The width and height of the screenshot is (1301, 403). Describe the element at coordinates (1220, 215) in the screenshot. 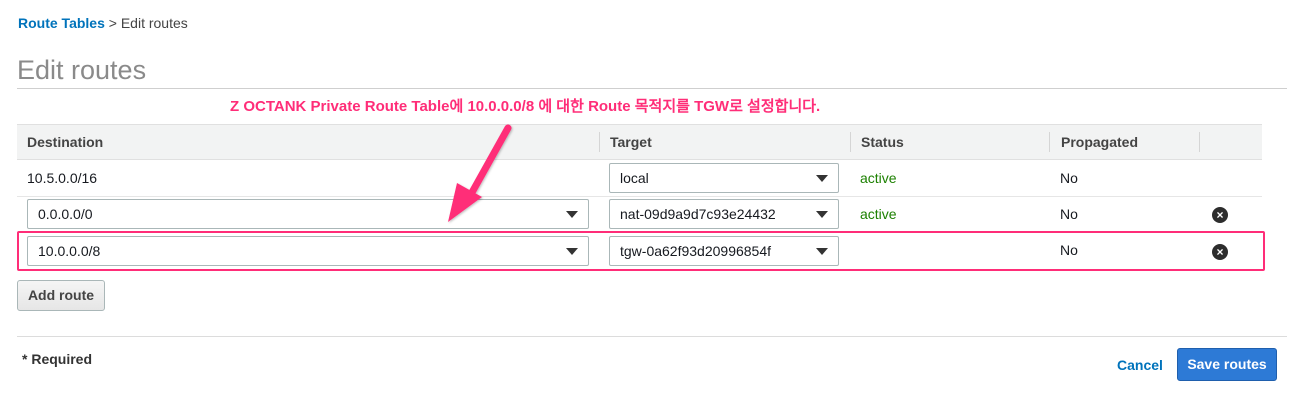

I see `close-circle-icon: ×` at that location.